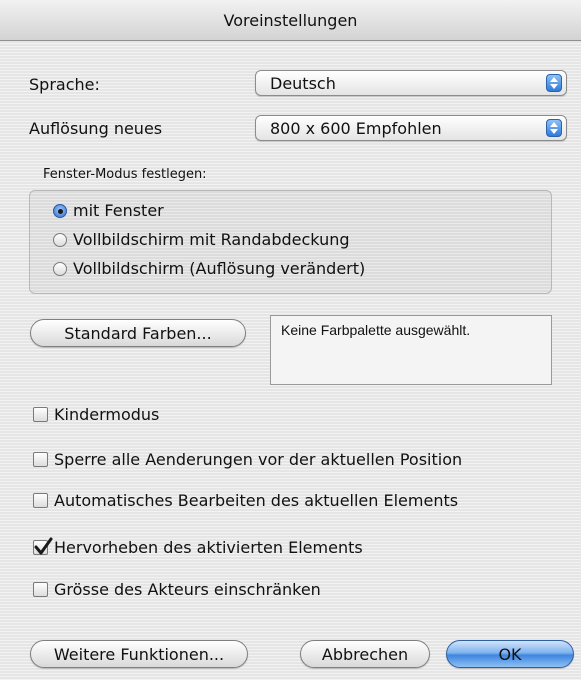  I want to click on radio-button-selected, so click(60, 210).